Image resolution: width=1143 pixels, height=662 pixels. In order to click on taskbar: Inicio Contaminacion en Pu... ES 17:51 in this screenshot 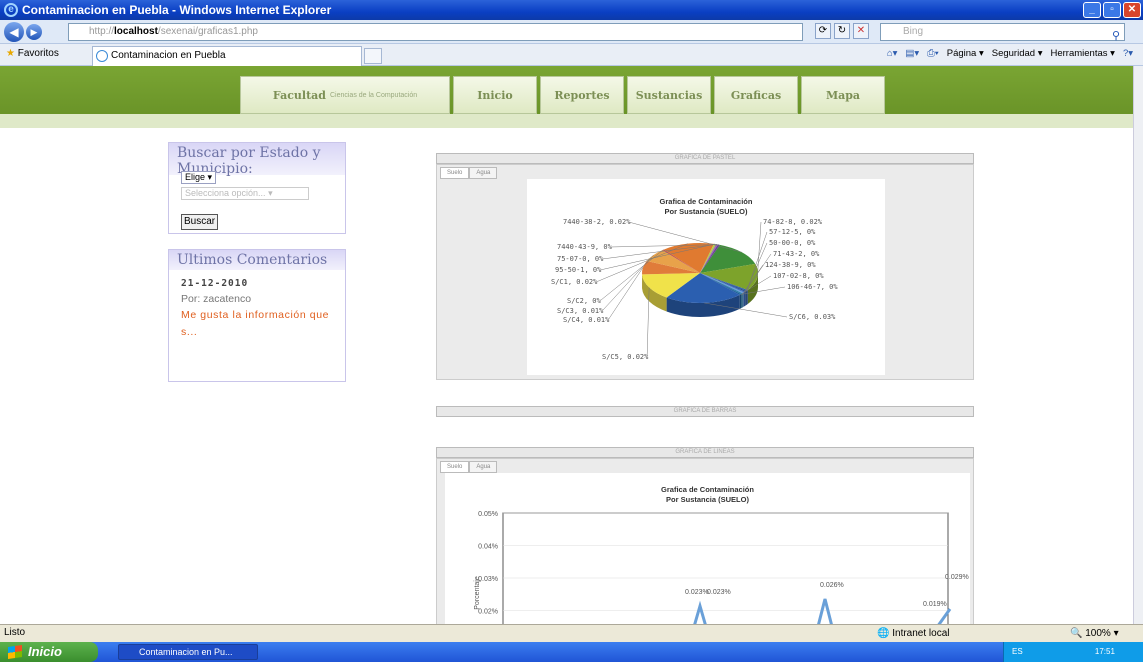, I will do `click(571, 652)`.